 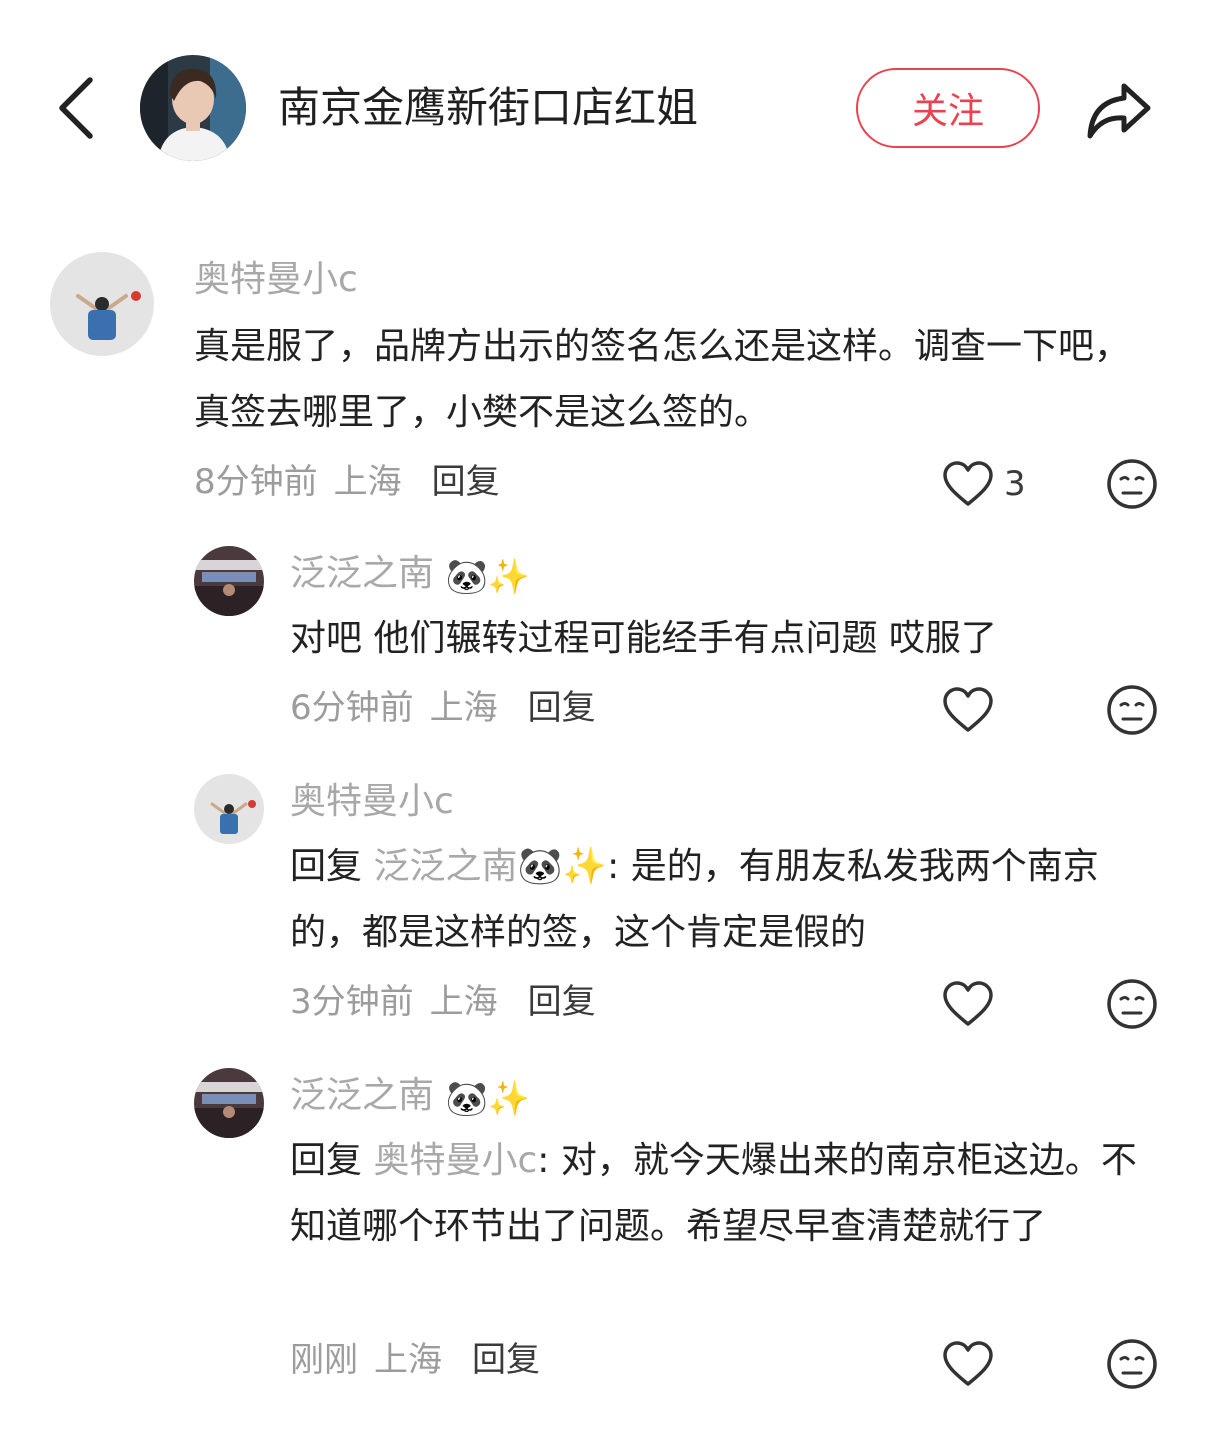 I want to click on page-title: 南京金鹰新街口店红姐, so click(x=488, y=107).